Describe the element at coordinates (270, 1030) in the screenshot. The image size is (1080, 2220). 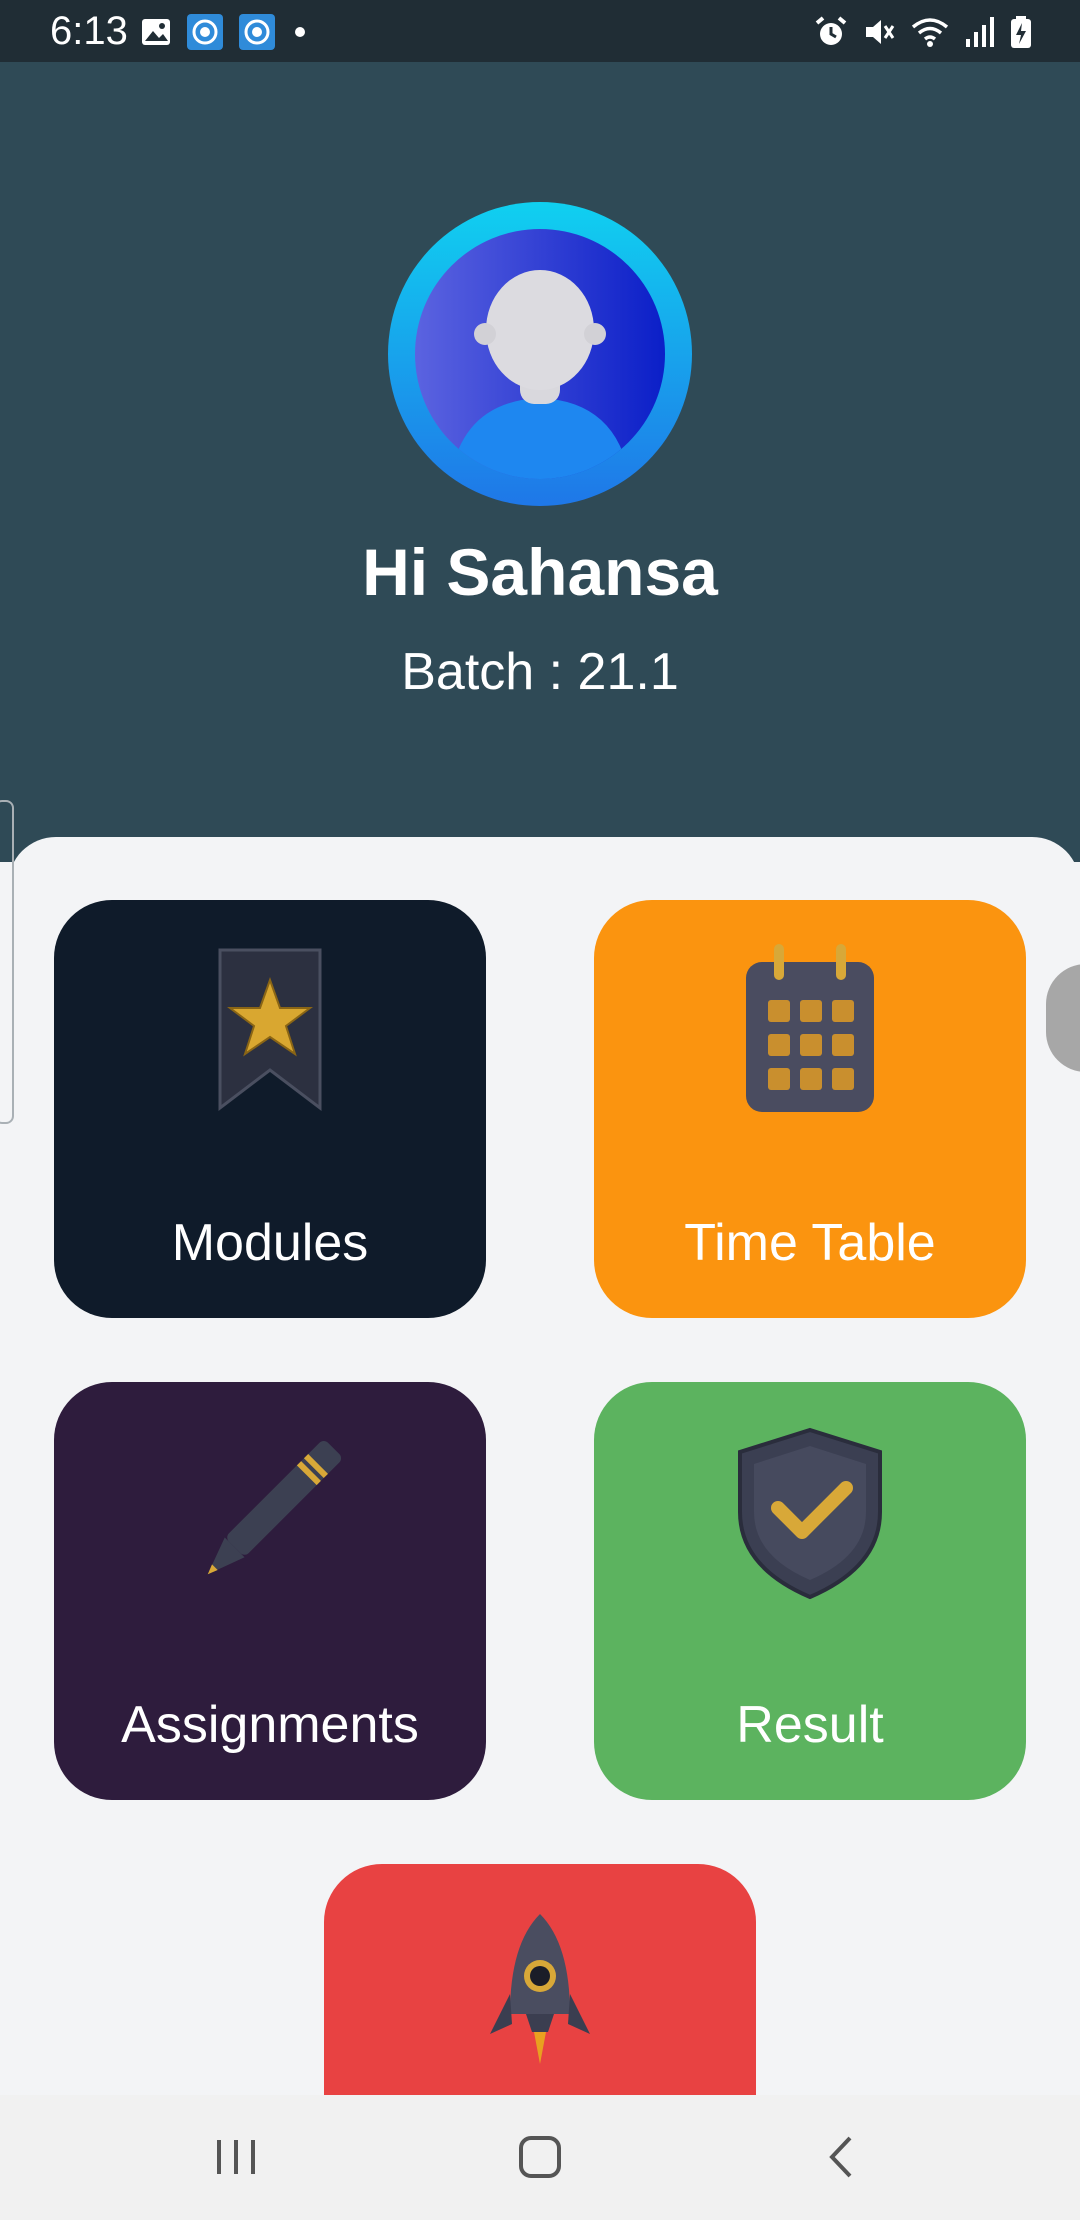
I see `bookmark-star-icon` at that location.